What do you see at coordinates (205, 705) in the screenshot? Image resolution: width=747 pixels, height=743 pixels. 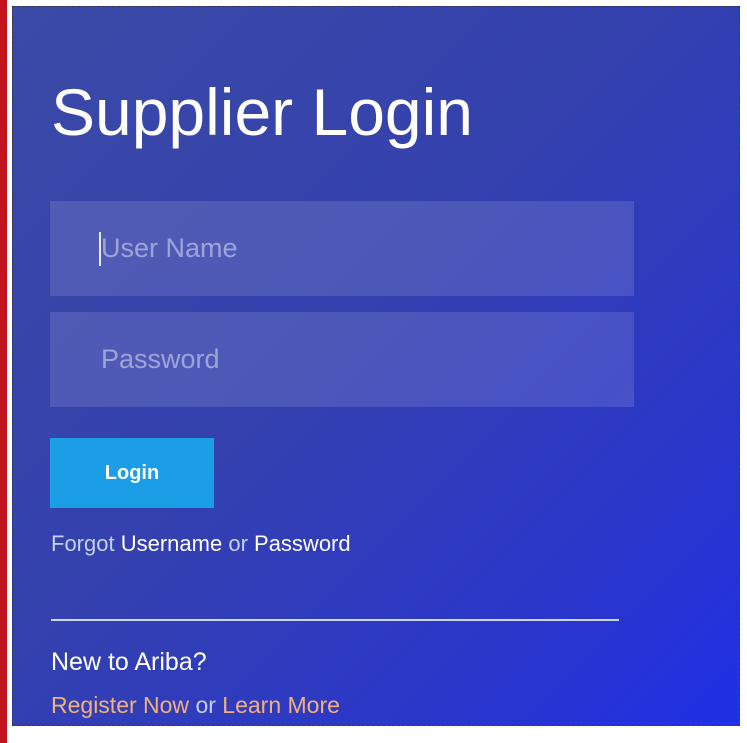 I see `register-or: or` at bounding box center [205, 705].